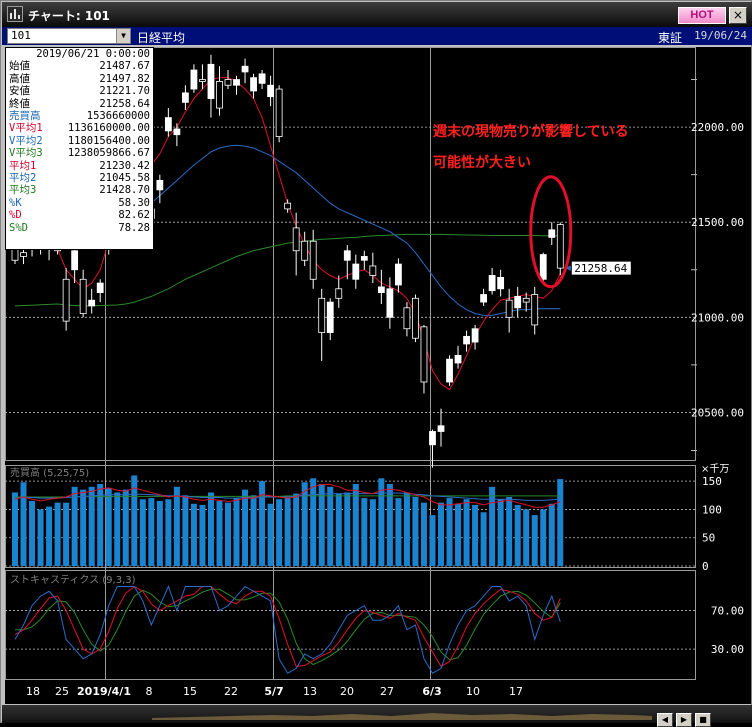 This screenshot has height=727, width=752. What do you see at coordinates (708, 538) in the screenshot?
I see `volume-tick-label: 50` at bounding box center [708, 538].